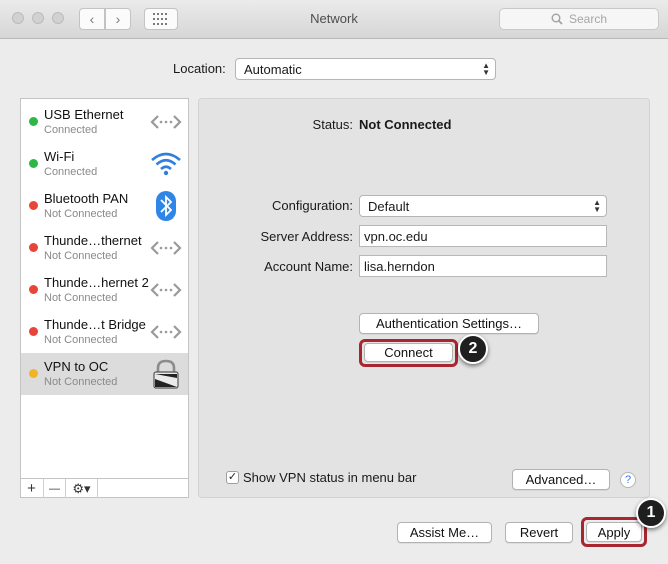  Describe the element at coordinates (76, 366) in the screenshot. I see `service-name: VPN to OC` at that location.